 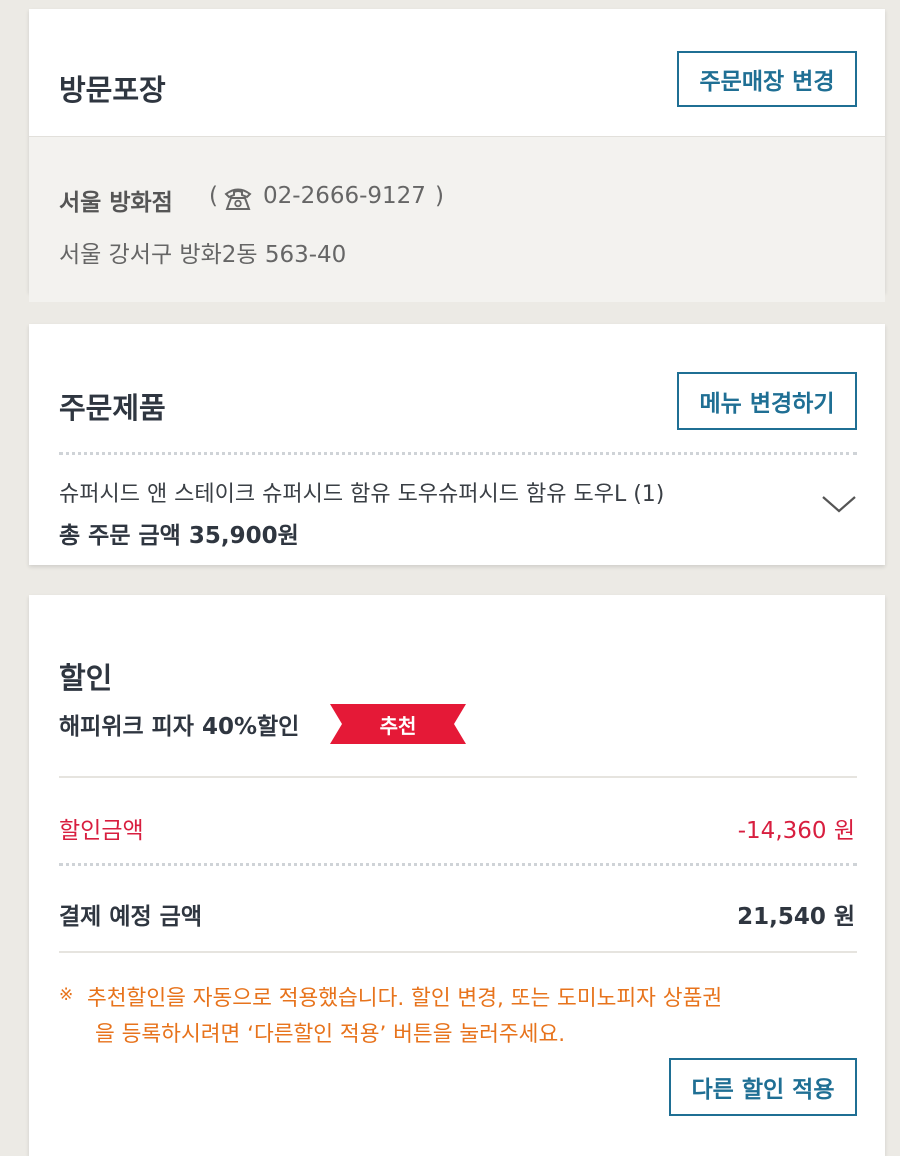 I want to click on notice-line-1: 추천할인을 자동으로 적용했습니다. 할인 변경, 또는 도미노피자 상품권, so click(x=405, y=998).